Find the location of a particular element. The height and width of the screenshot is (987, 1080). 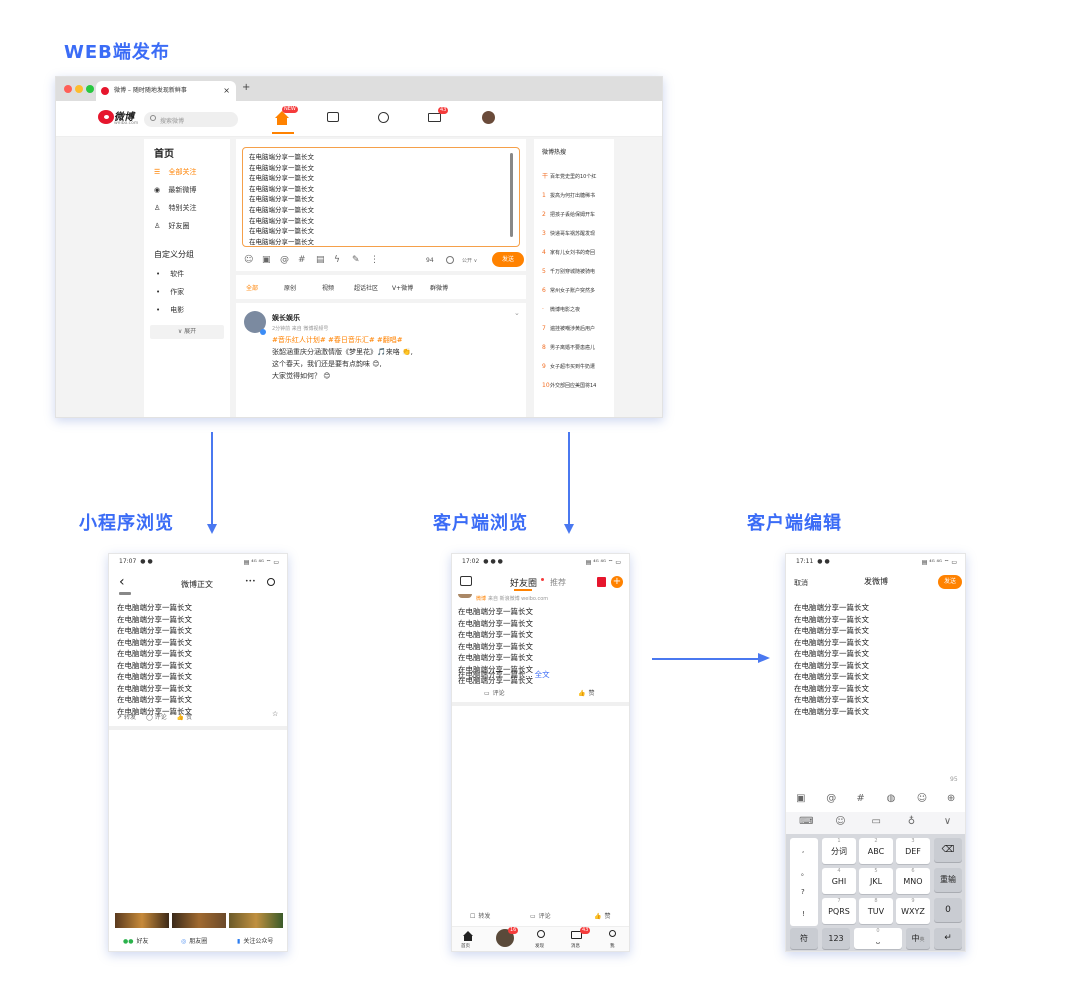

sidebar-expand-button: ∨ 展开 is located at coordinates (187, 332).